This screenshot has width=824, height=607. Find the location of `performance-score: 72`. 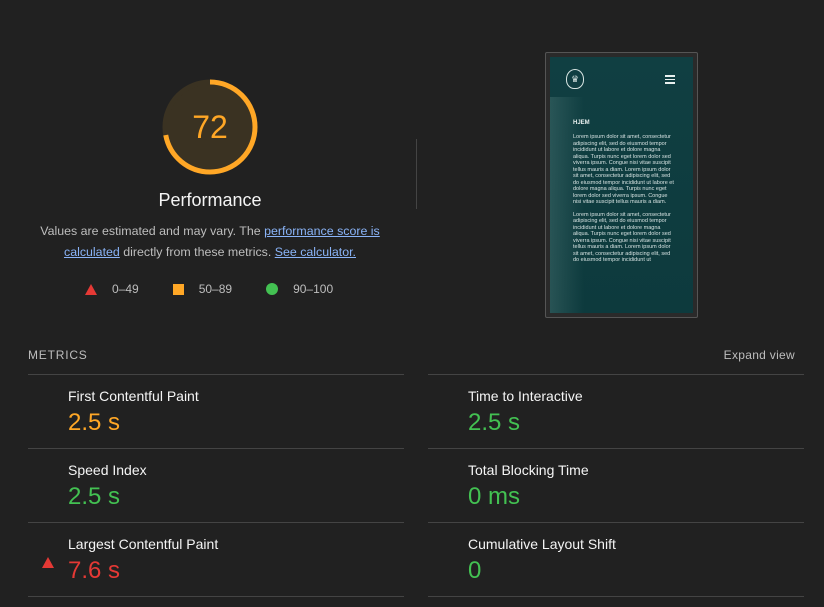

performance-score: 72 is located at coordinates (210, 126).